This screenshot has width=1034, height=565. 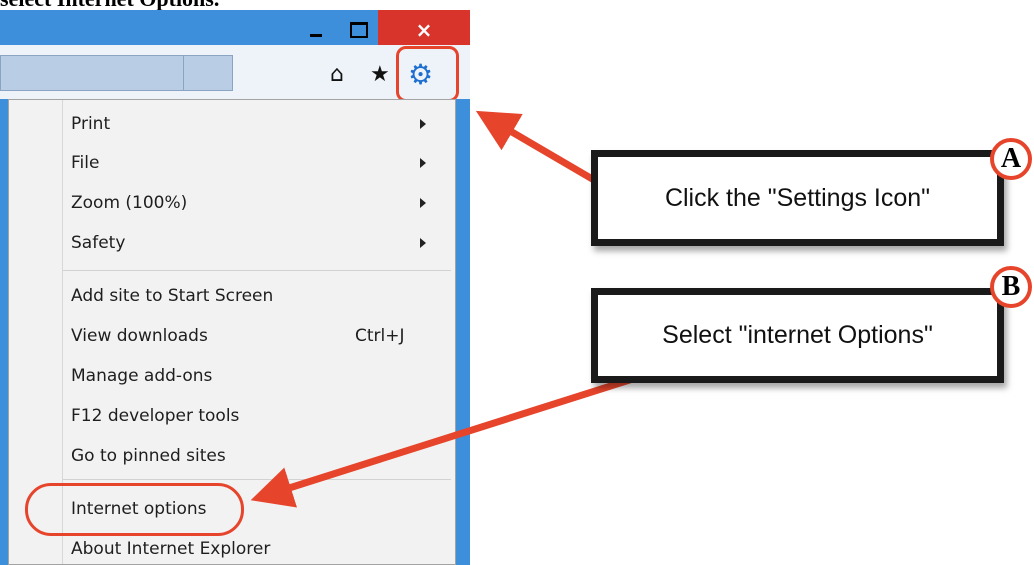 I want to click on menu-item-f12-developer-tools: F12 developer tools, so click(x=155, y=416).